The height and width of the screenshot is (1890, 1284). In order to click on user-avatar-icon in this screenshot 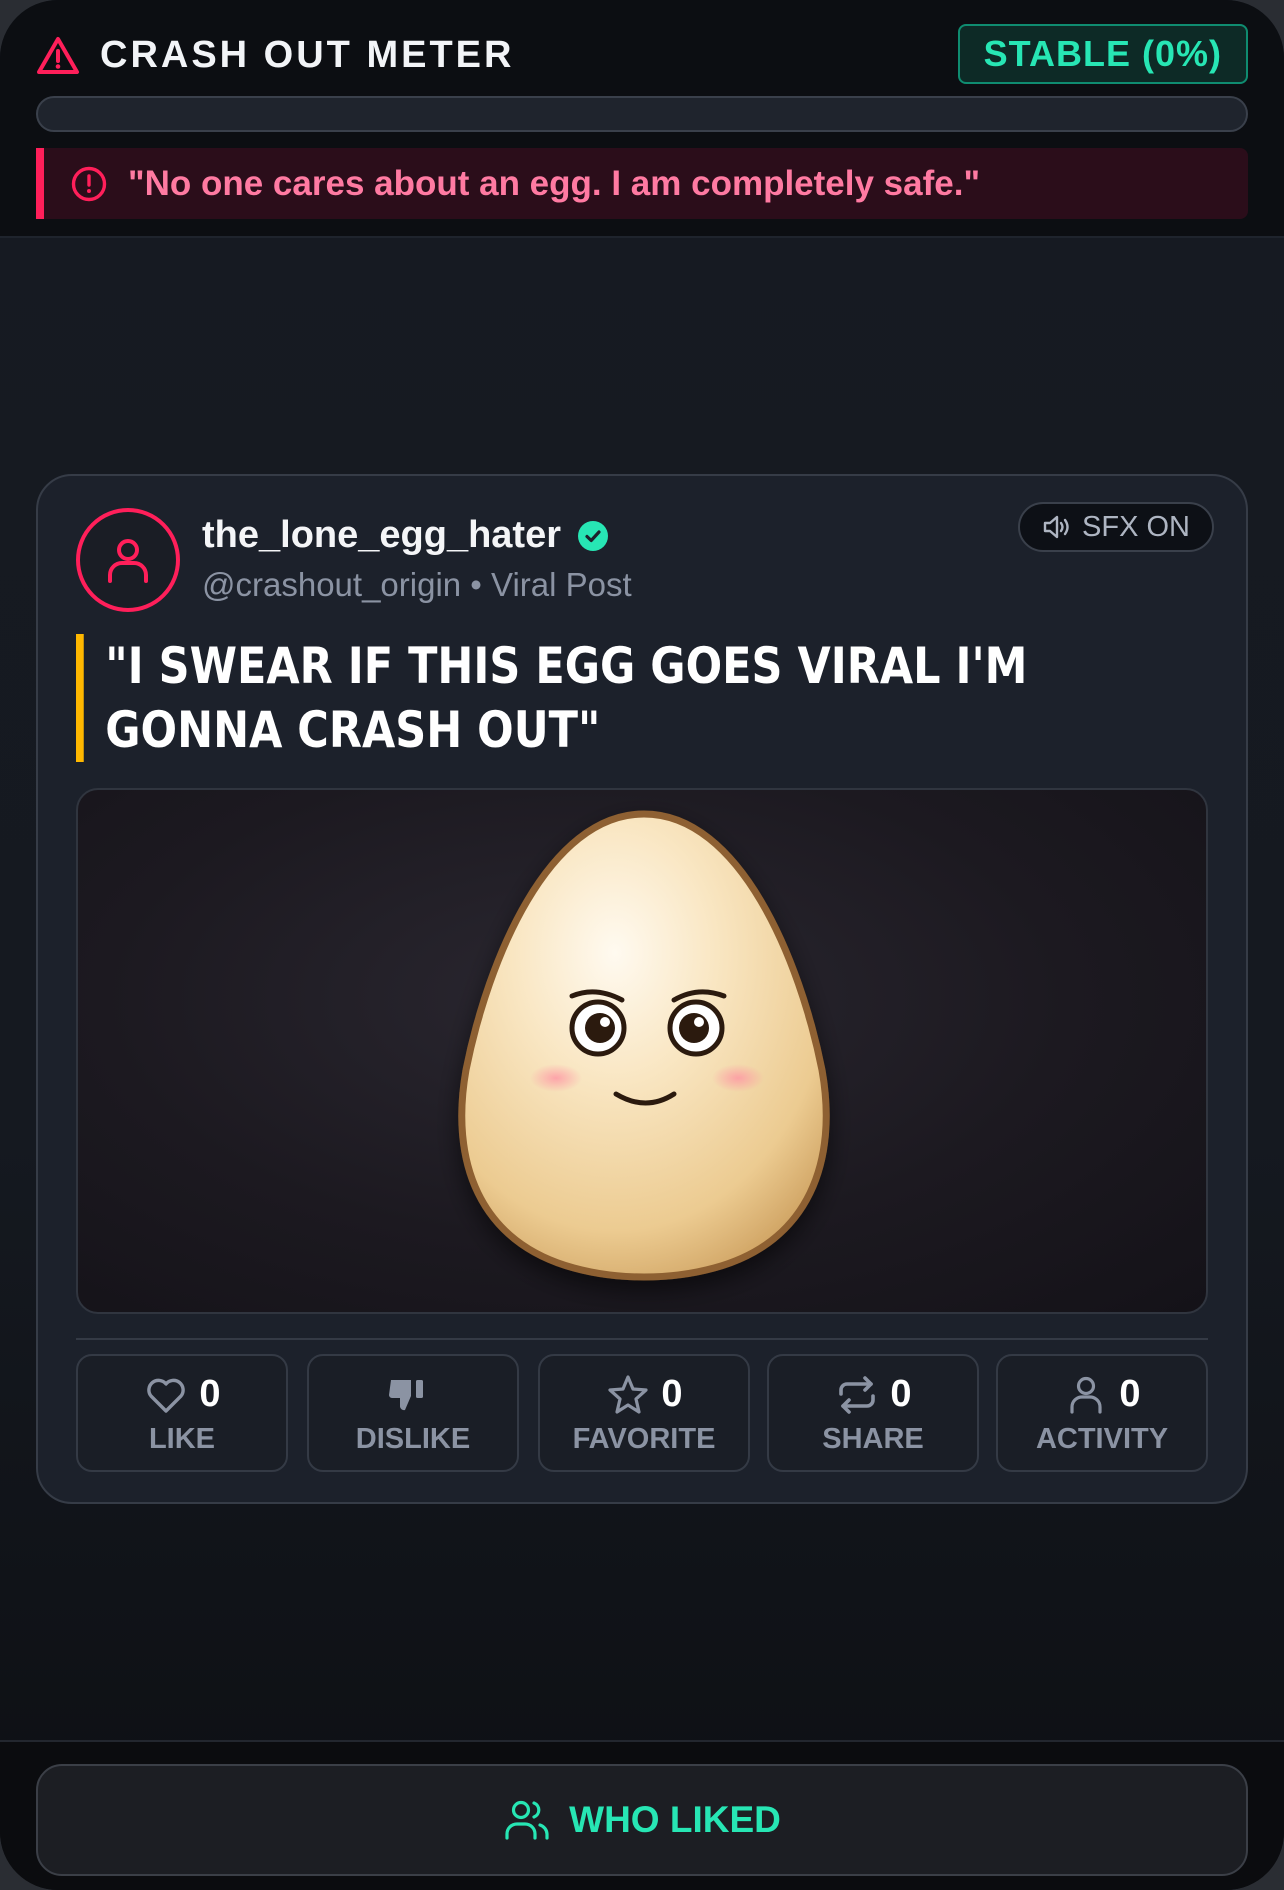, I will do `click(128, 561)`.